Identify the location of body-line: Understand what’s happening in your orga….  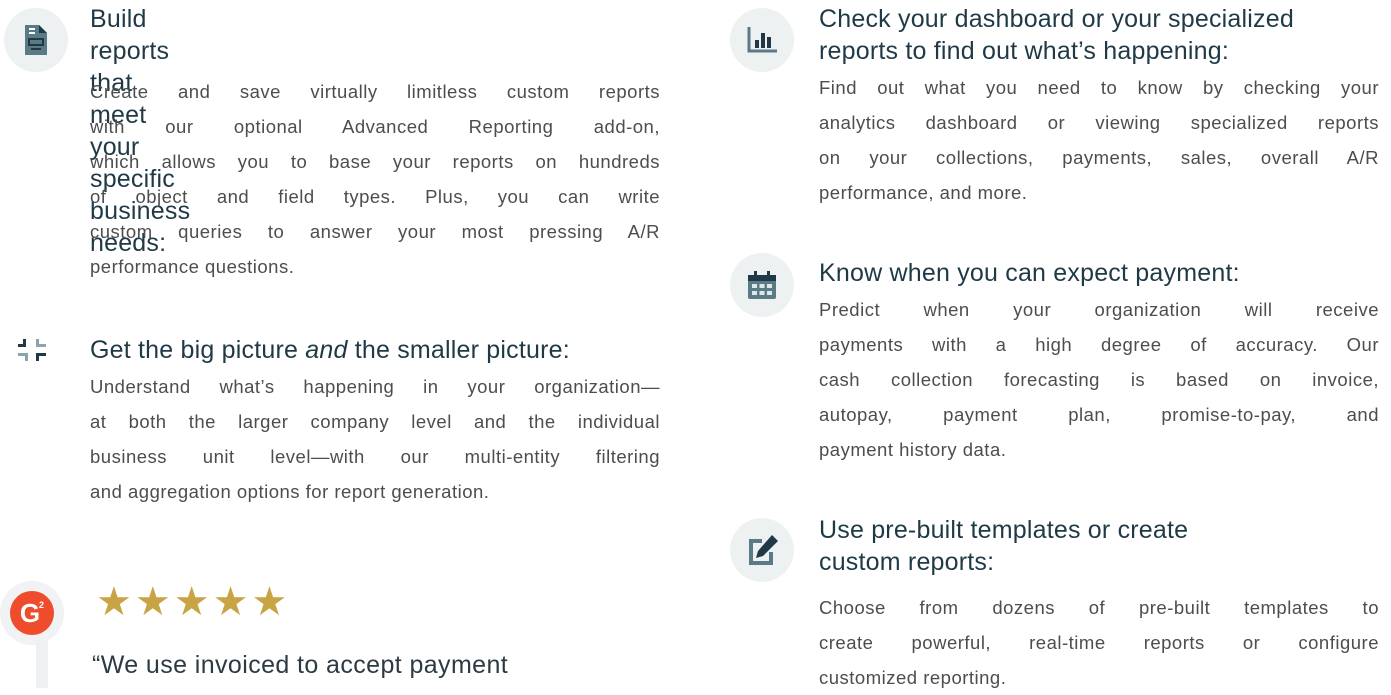
(375, 386).